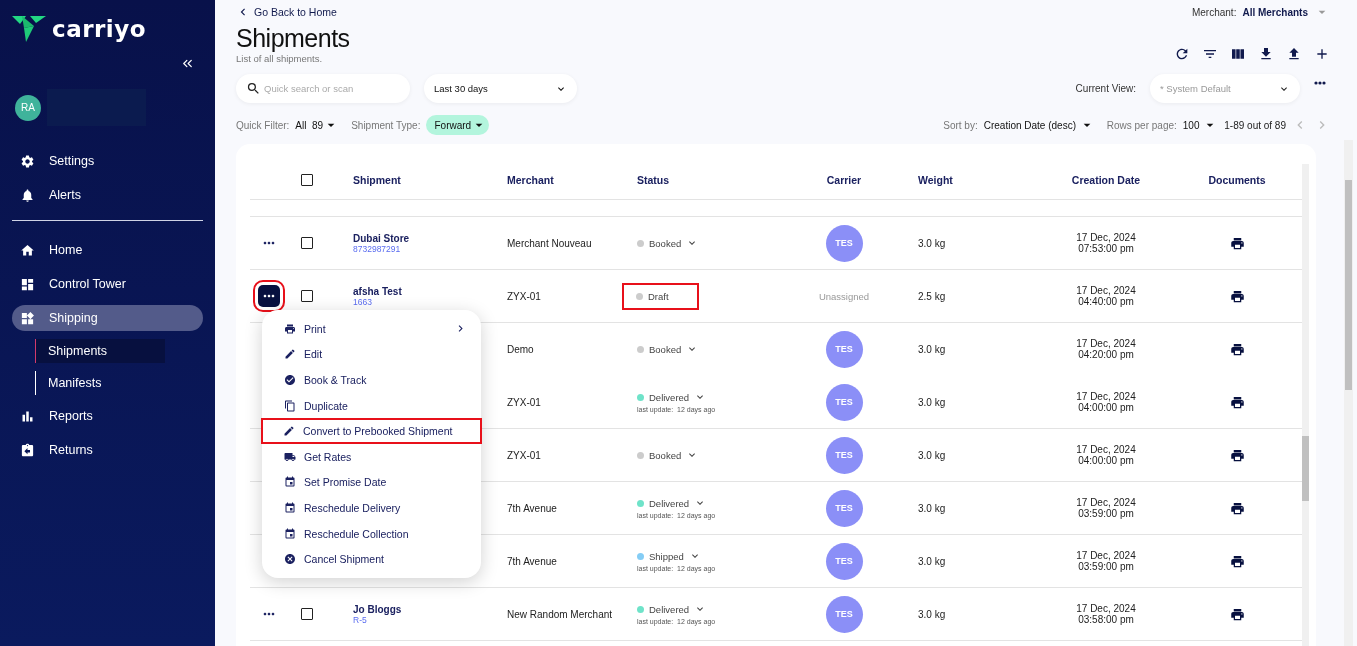 The width and height of the screenshot is (1357, 646). Describe the element at coordinates (1141, 125) in the screenshot. I see `rows-per-page-label: Rows per page:` at that location.